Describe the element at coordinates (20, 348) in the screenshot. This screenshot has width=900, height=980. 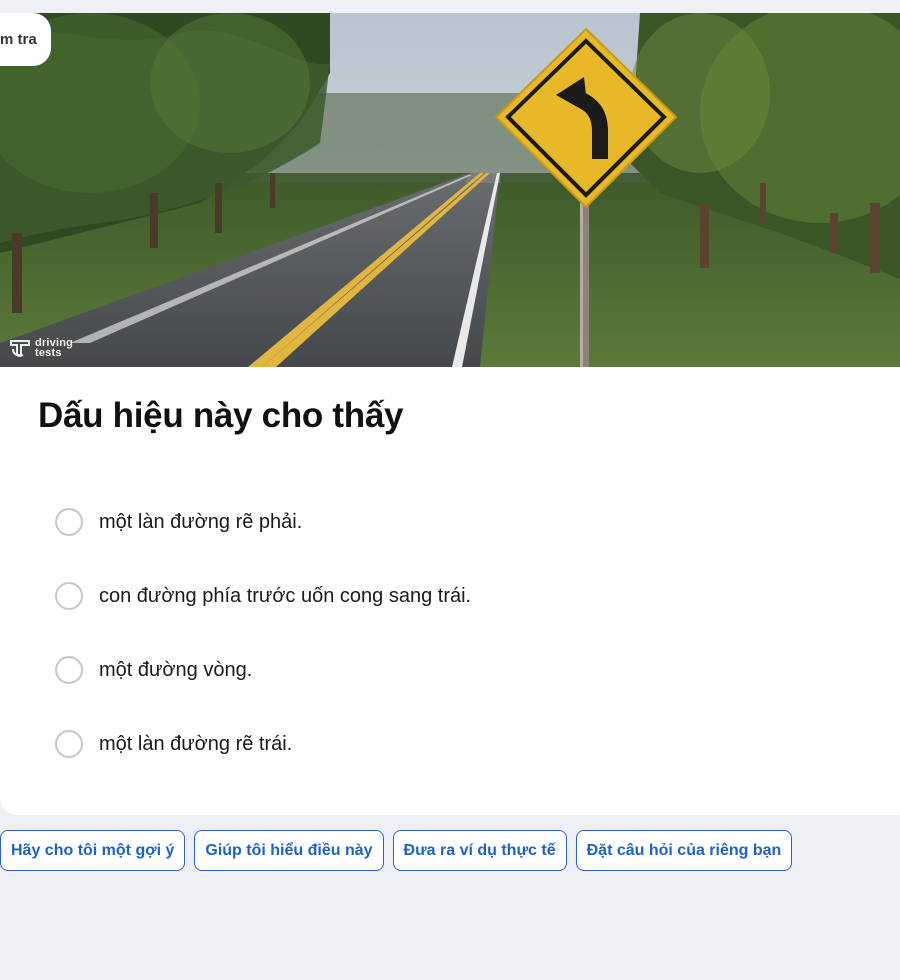
I see `driving-tests-logo-icon` at that location.